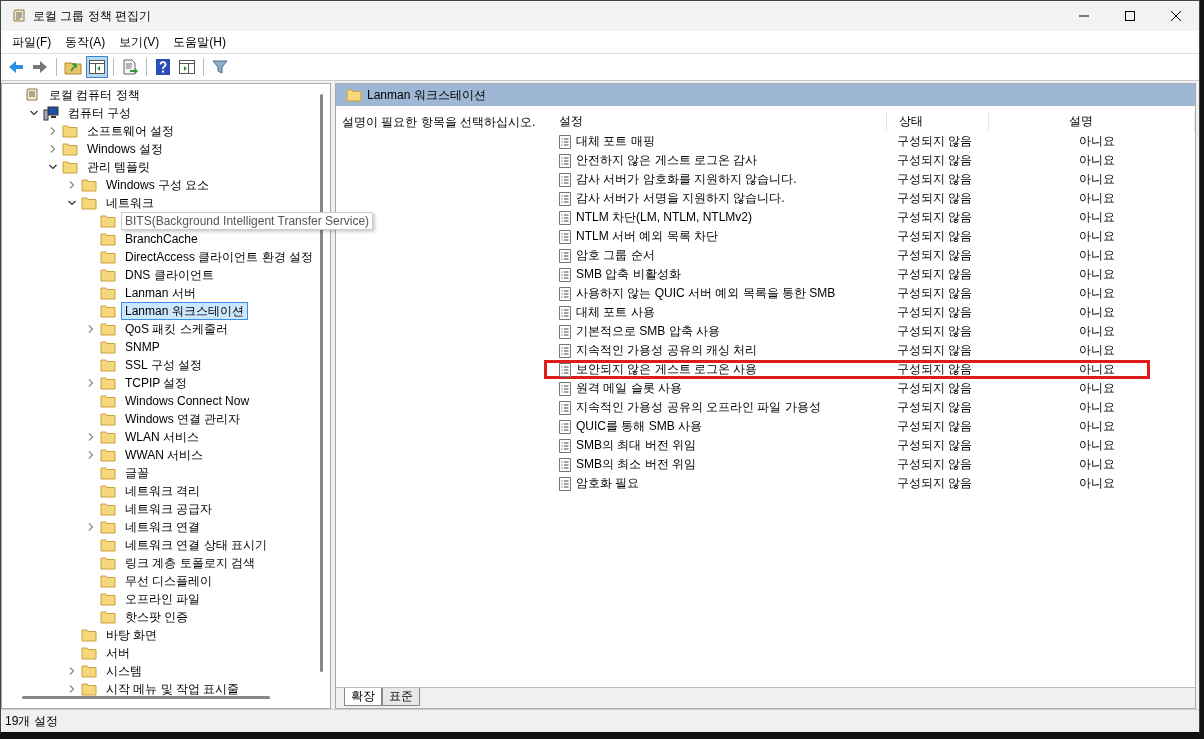  Describe the element at coordinates (847, 483) in the screenshot. I see `table-row: 암호화 필요 구성되지 않음 아니요` at that location.